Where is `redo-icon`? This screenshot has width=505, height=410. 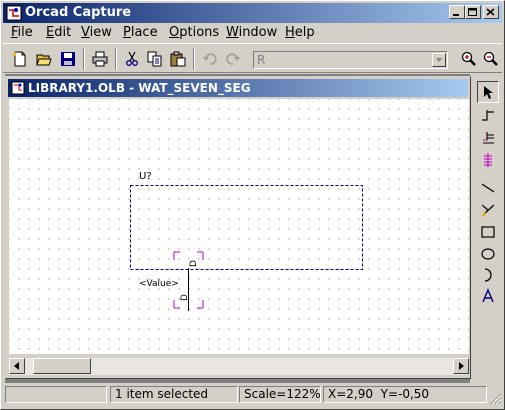
redo-icon is located at coordinates (233, 59).